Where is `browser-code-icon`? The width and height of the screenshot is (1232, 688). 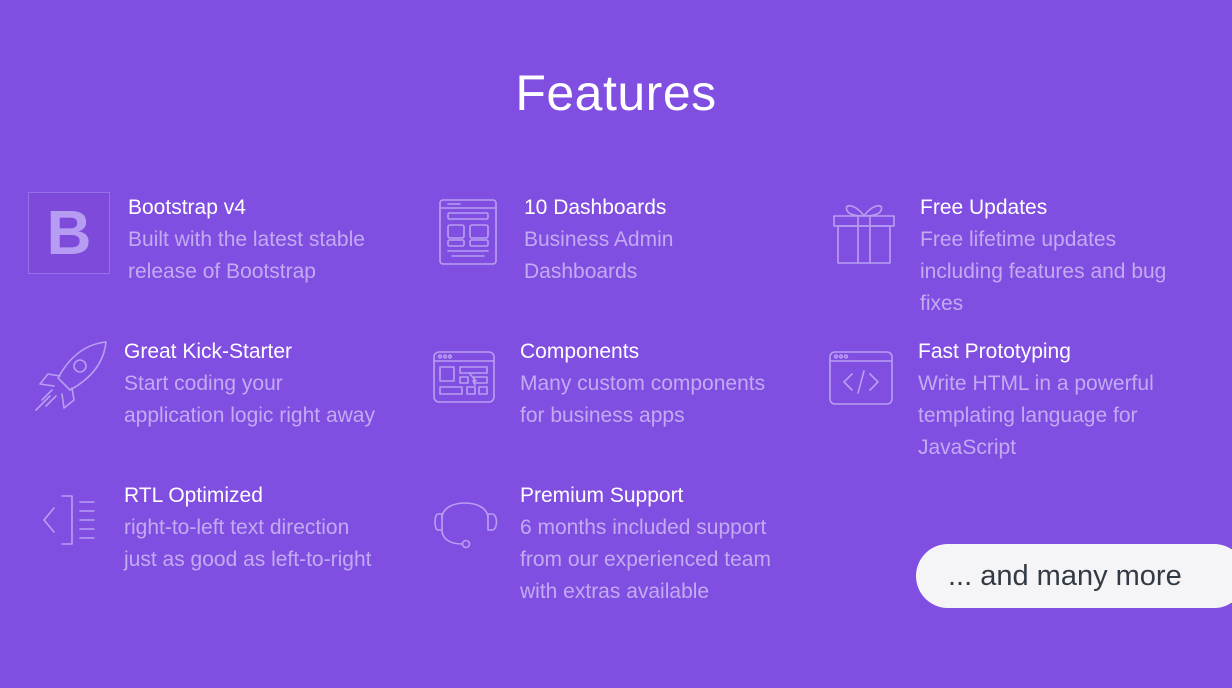 browser-code-icon is located at coordinates (861, 378).